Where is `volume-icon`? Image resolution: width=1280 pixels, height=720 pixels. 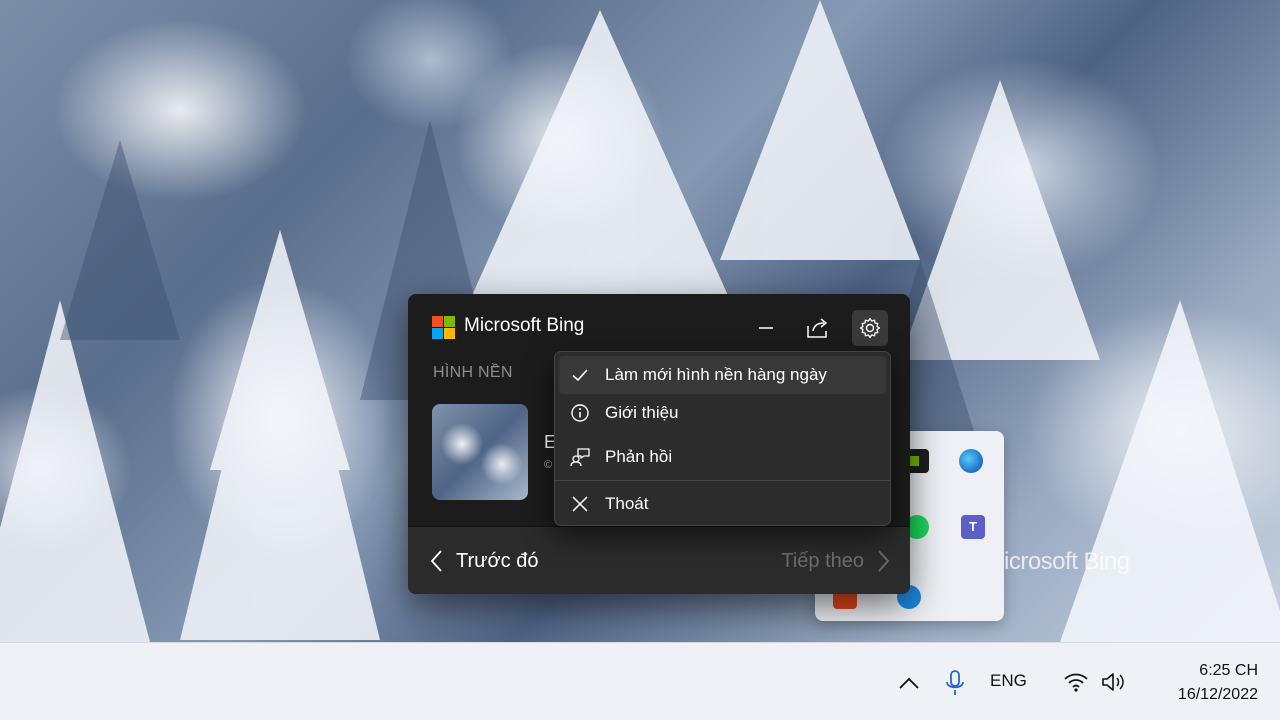
volume-icon is located at coordinates (1113, 682).